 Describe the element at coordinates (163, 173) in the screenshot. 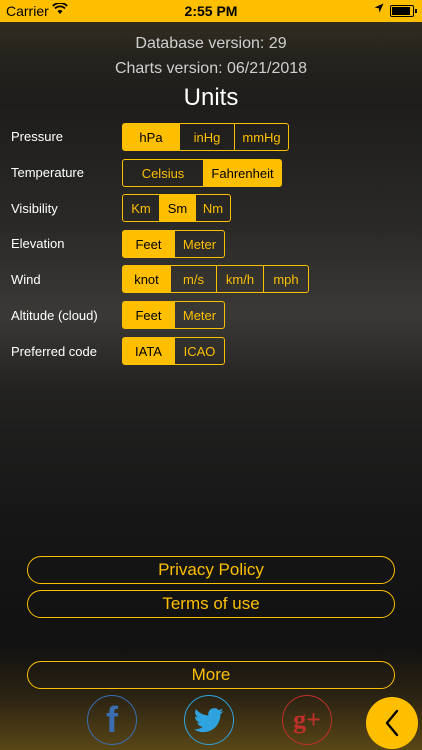

I see `temperature-option-celsius: Celsius` at that location.